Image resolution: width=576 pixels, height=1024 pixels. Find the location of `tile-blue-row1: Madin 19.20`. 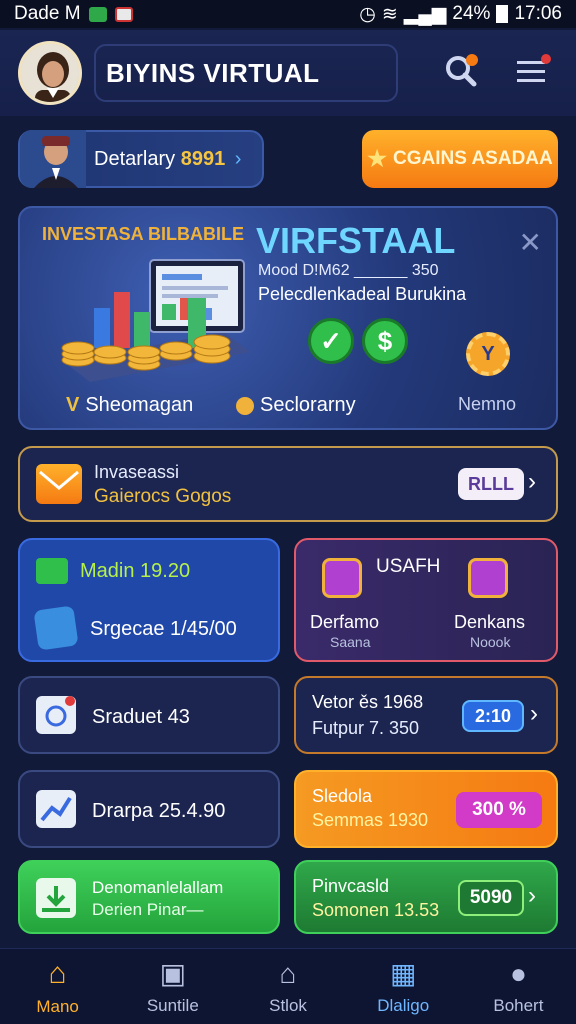

tile-blue-row1: Madin 19.20 is located at coordinates (135, 571).